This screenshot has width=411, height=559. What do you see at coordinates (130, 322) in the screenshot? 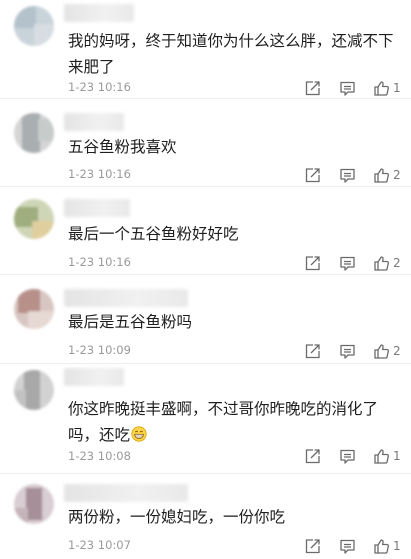
I see `comment-text: 最后是五谷鱼粉吗` at bounding box center [130, 322].